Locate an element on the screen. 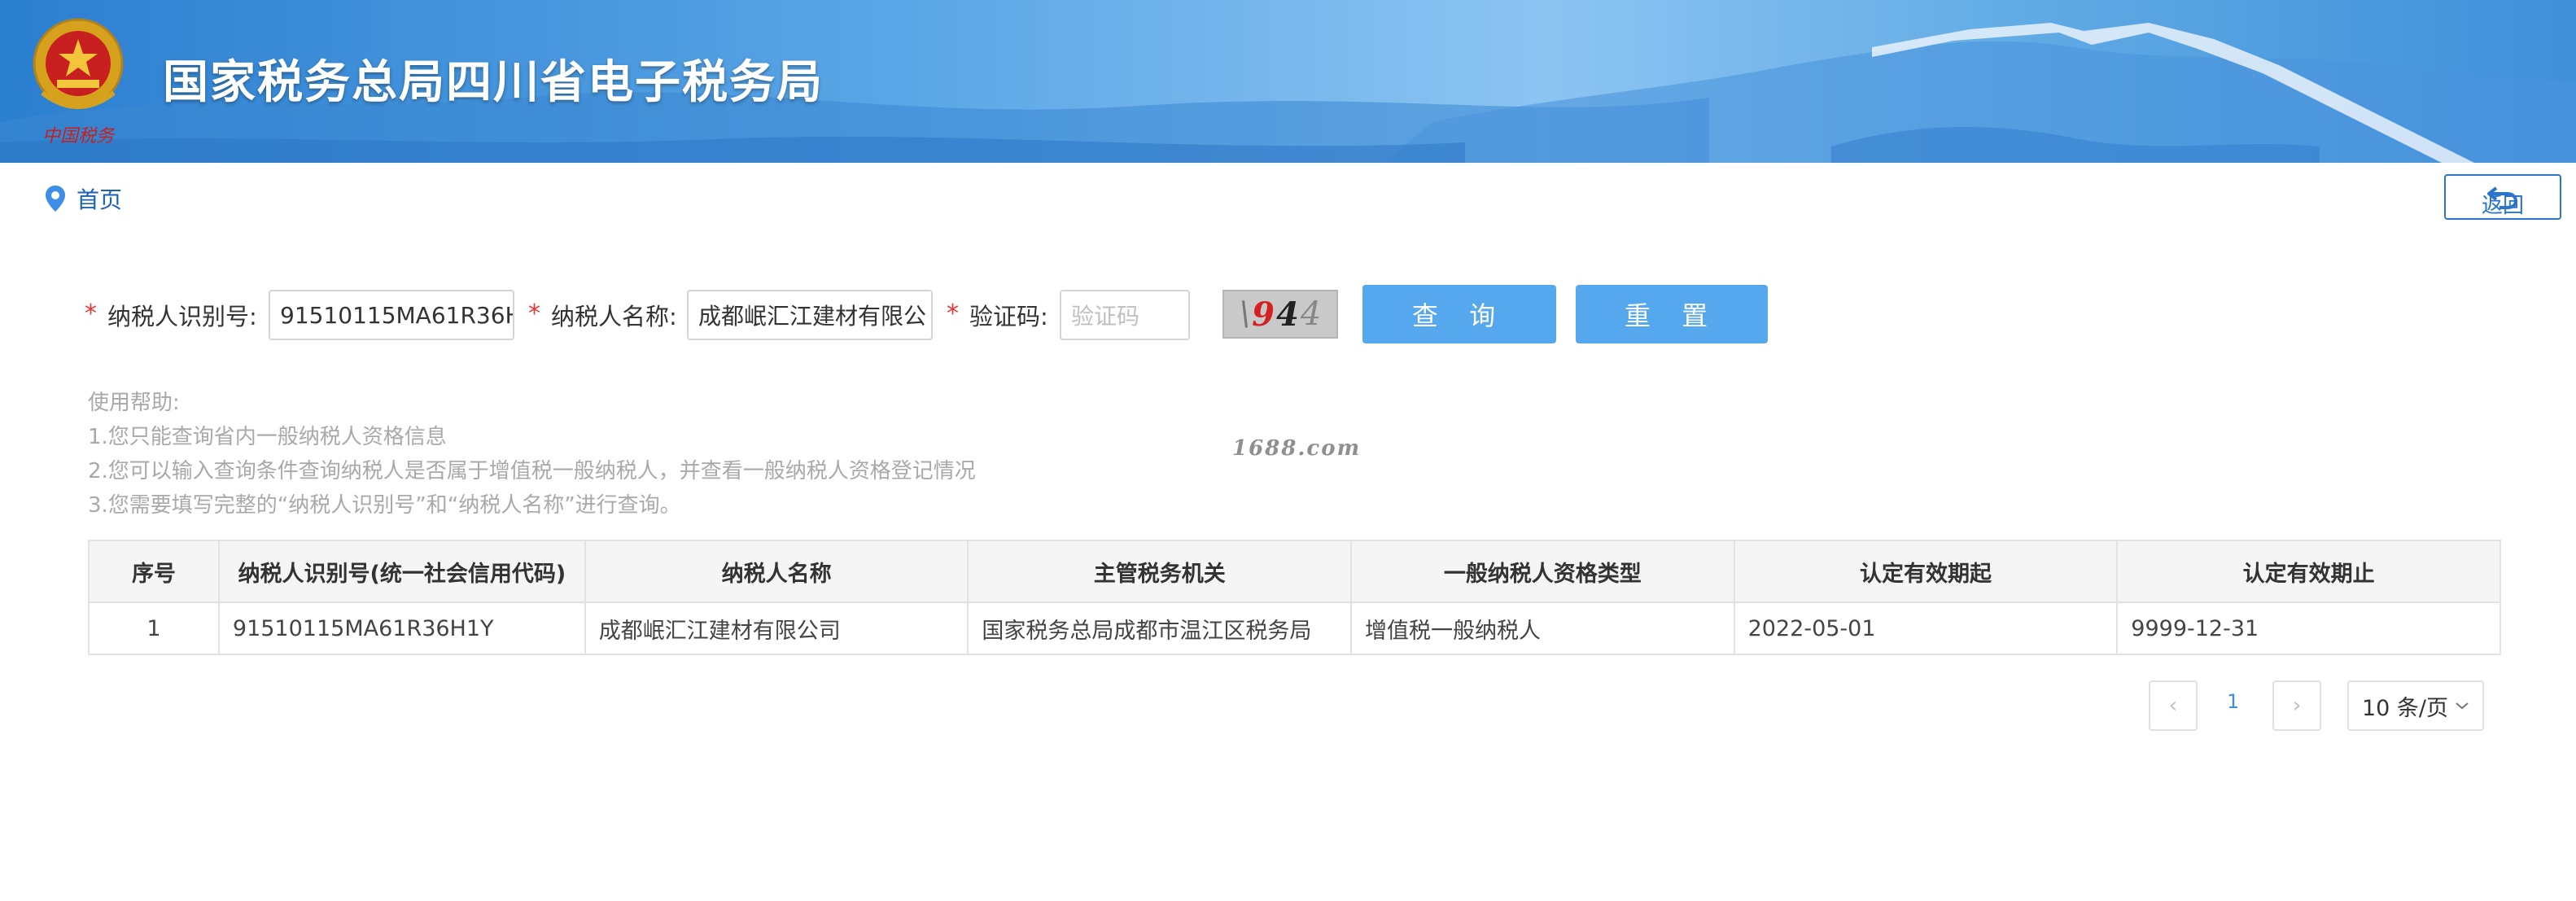 This screenshot has height=901, width=2576. column-header: 纳税人识别号(统一社会信用代码) is located at coordinates (401, 571).